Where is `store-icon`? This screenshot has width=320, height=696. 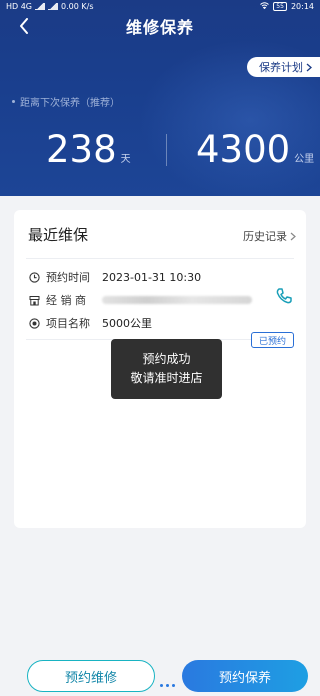 store-icon is located at coordinates (34, 300).